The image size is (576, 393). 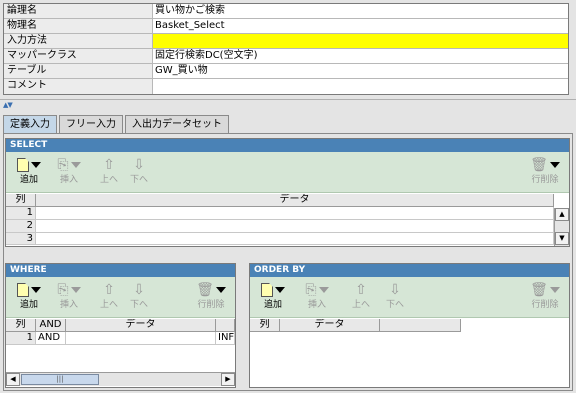 I want to click on scroll-left-icon: ◀, so click(x=13, y=379).